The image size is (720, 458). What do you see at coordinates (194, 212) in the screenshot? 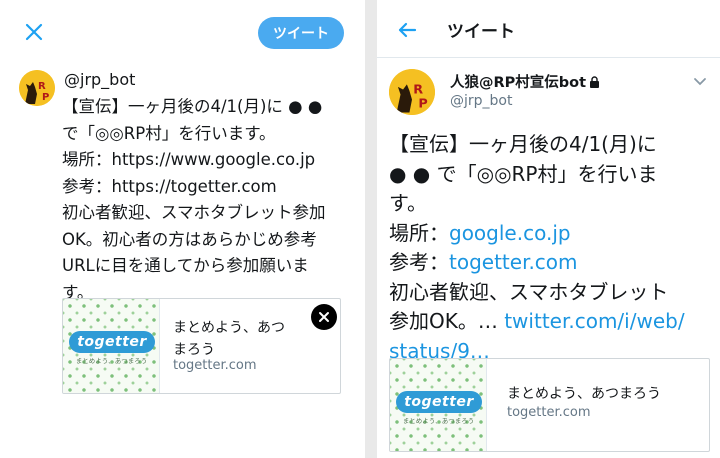
I see `tweet-text-line: 初心者歓迎、スマホタブレット参加` at bounding box center [194, 212].